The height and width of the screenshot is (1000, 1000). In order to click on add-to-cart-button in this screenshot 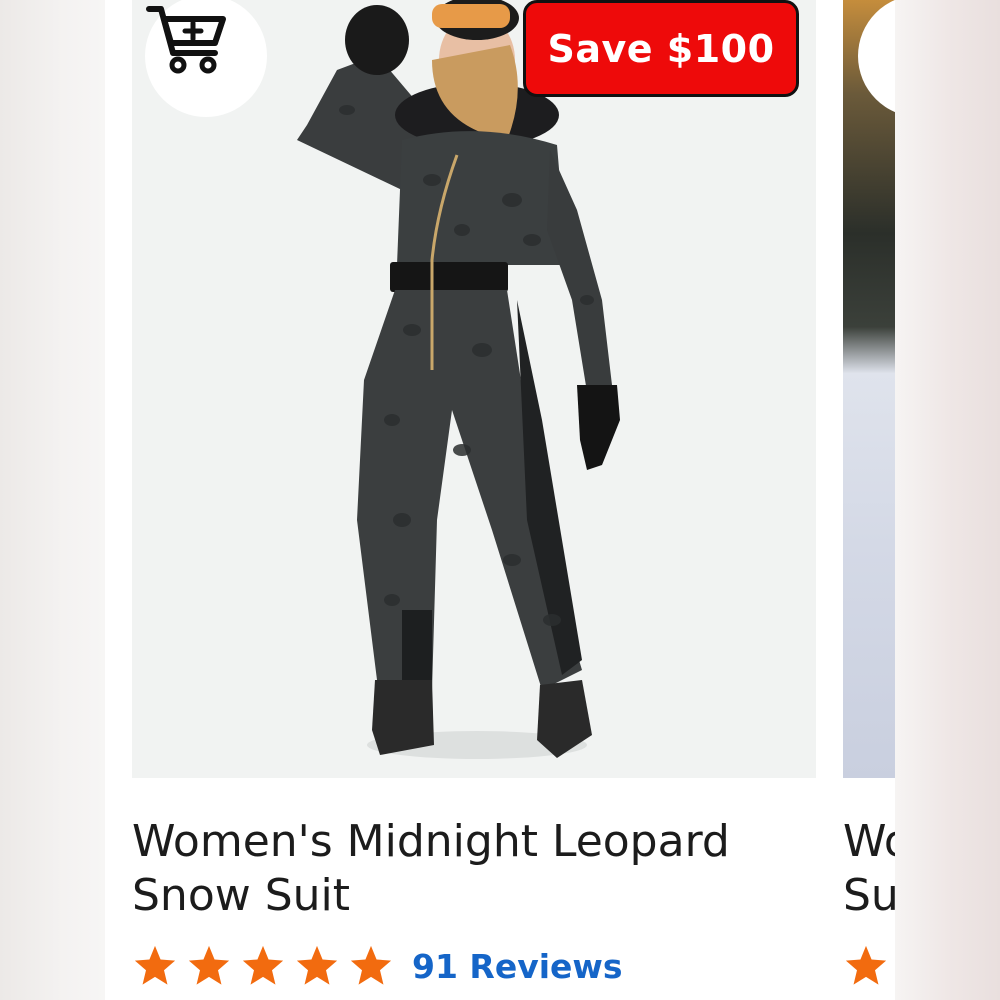, I will do `click(206, 58)`.